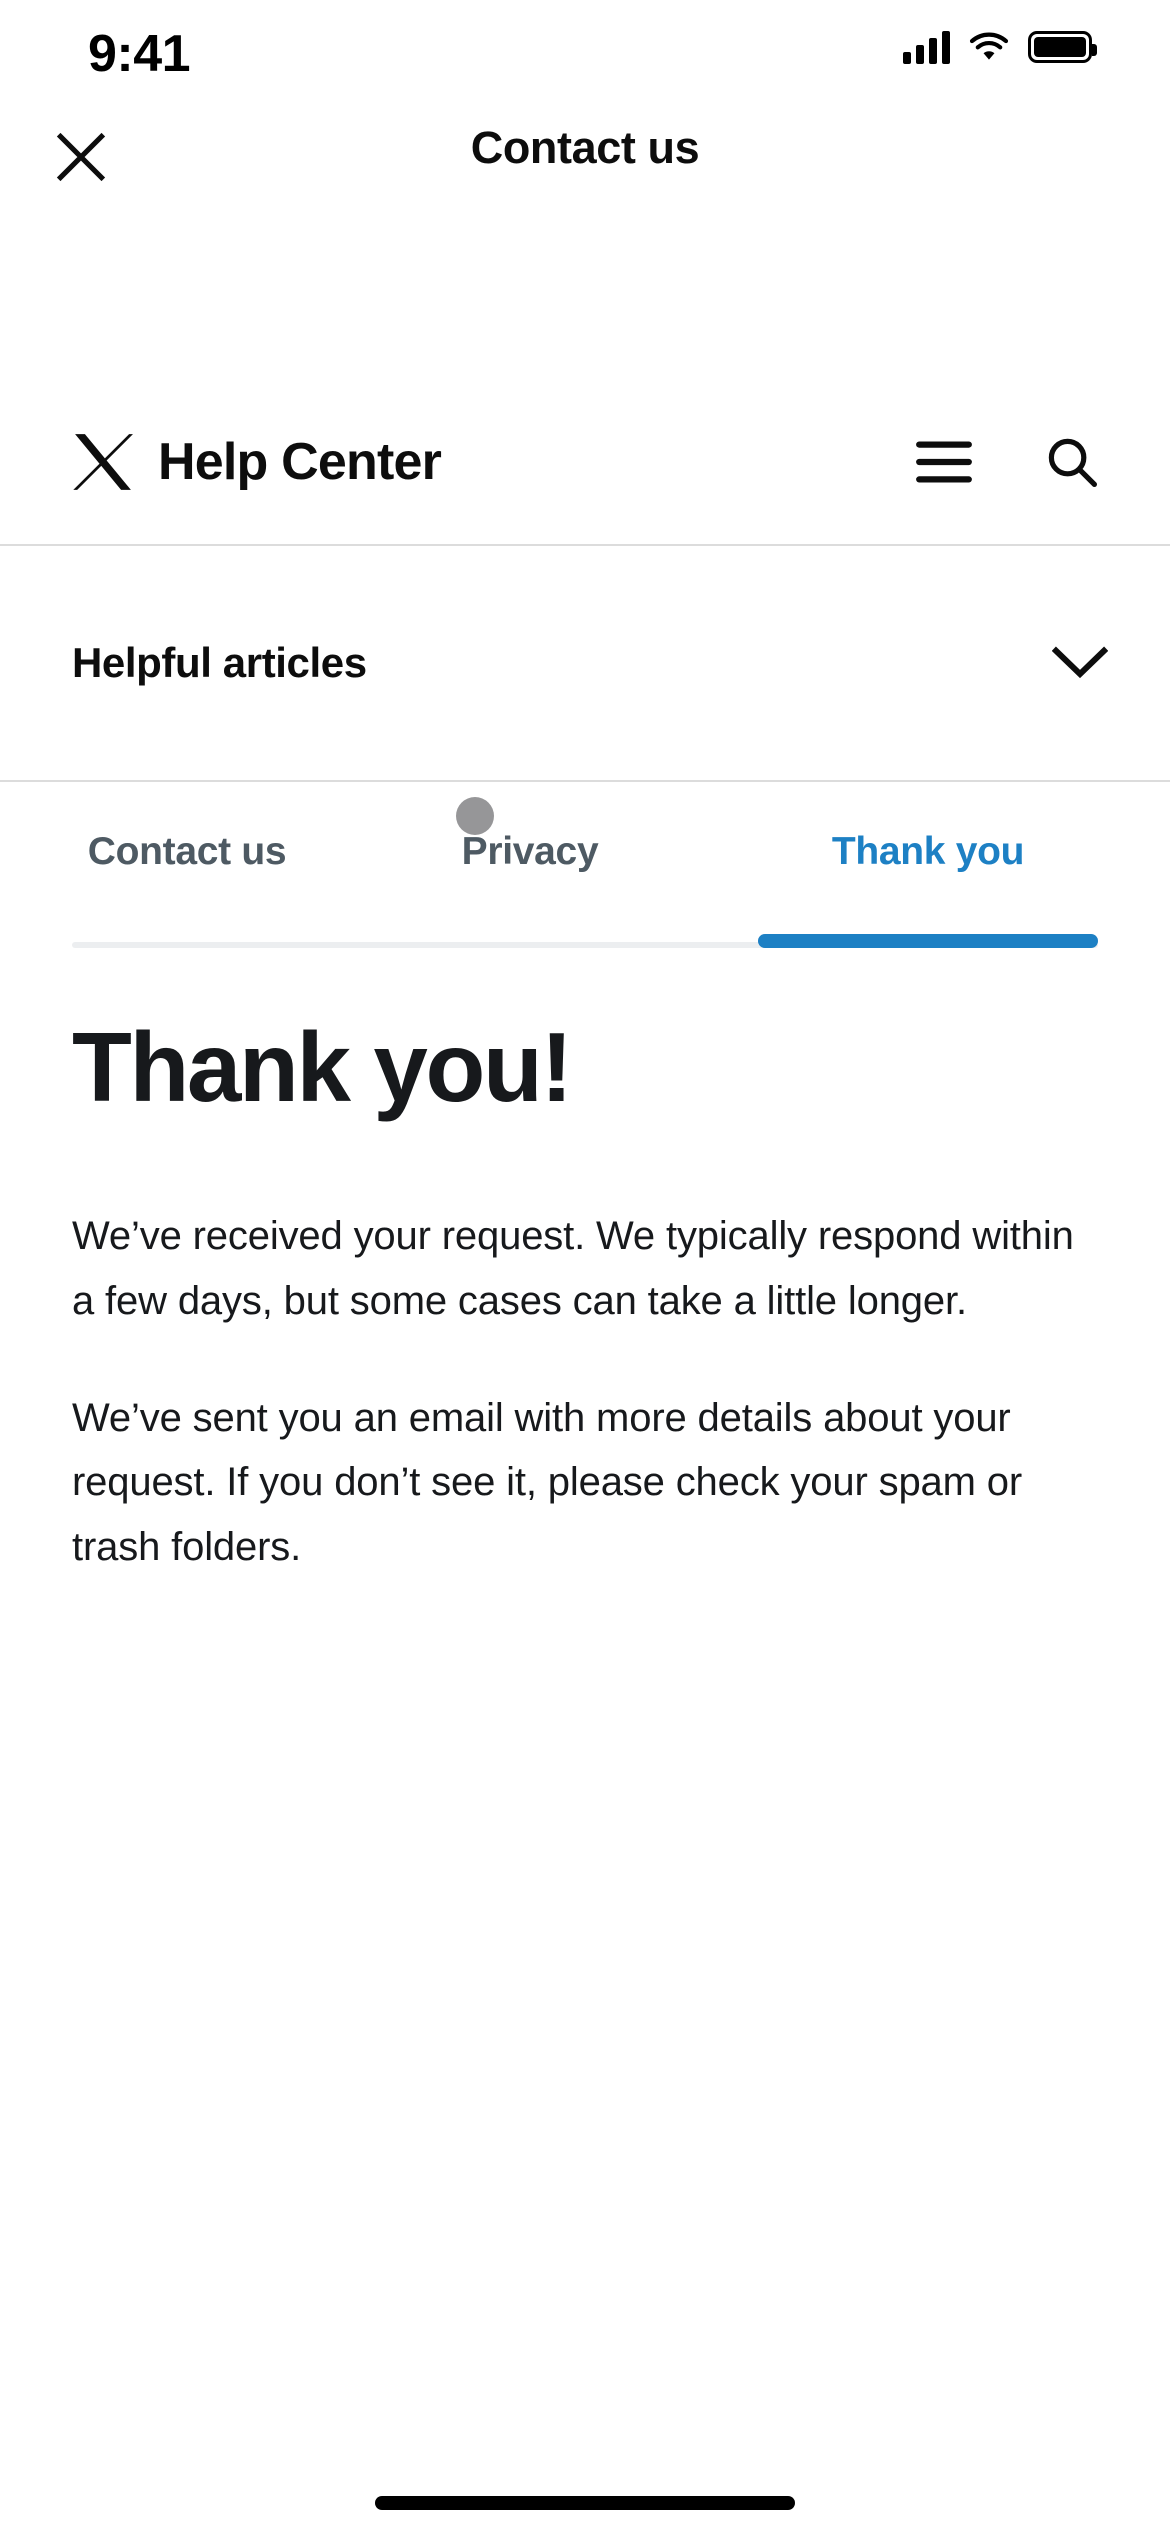 The width and height of the screenshot is (1170, 2532). What do you see at coordinates (1062, 47) in the screenshot?
I see `battery-full-icon` at bounding box center [1062, 47].